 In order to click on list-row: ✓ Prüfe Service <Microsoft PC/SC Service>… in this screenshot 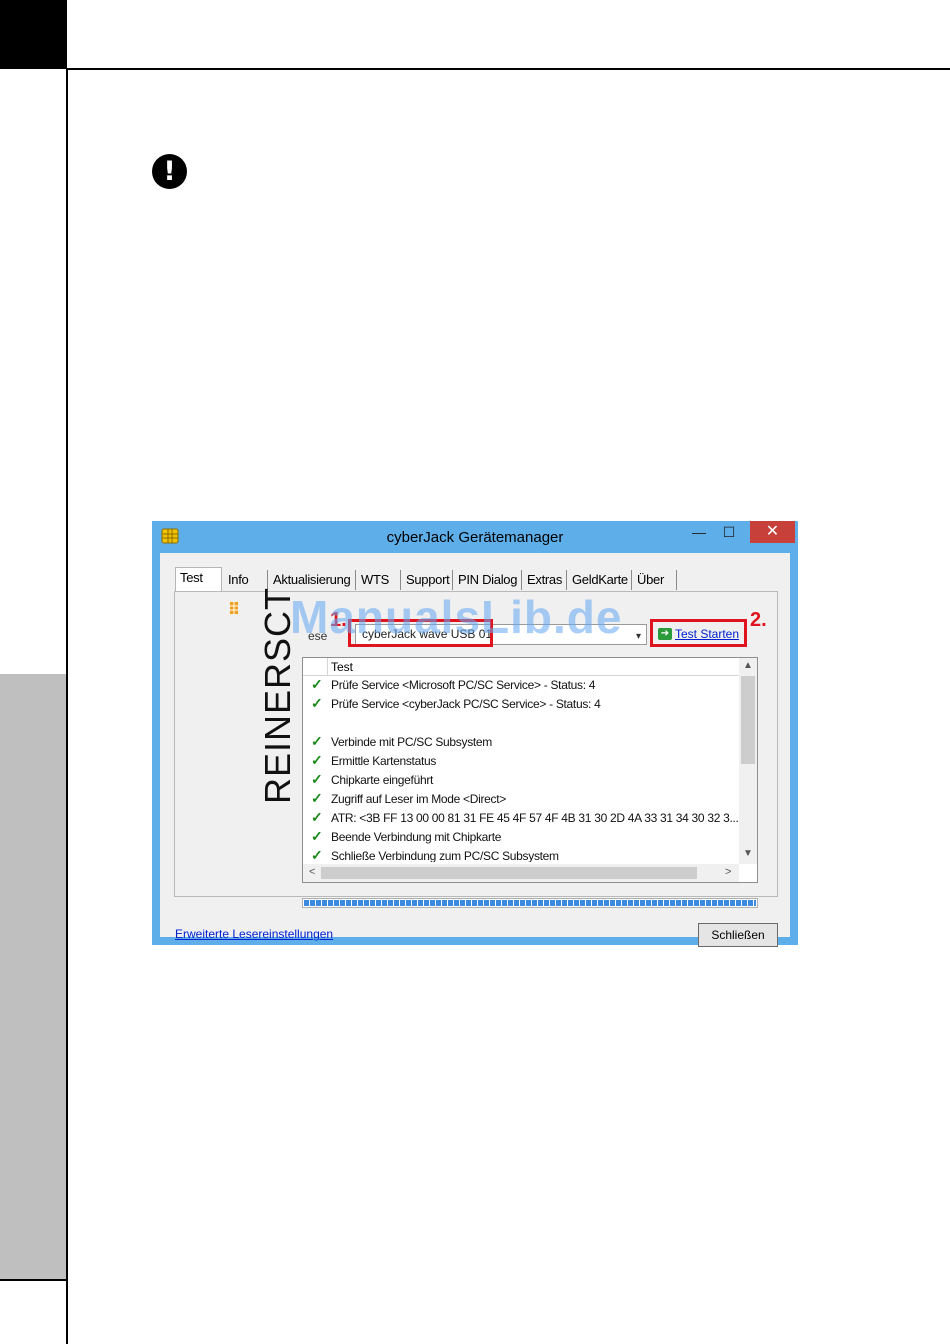, I will do `click(521, 685)`.